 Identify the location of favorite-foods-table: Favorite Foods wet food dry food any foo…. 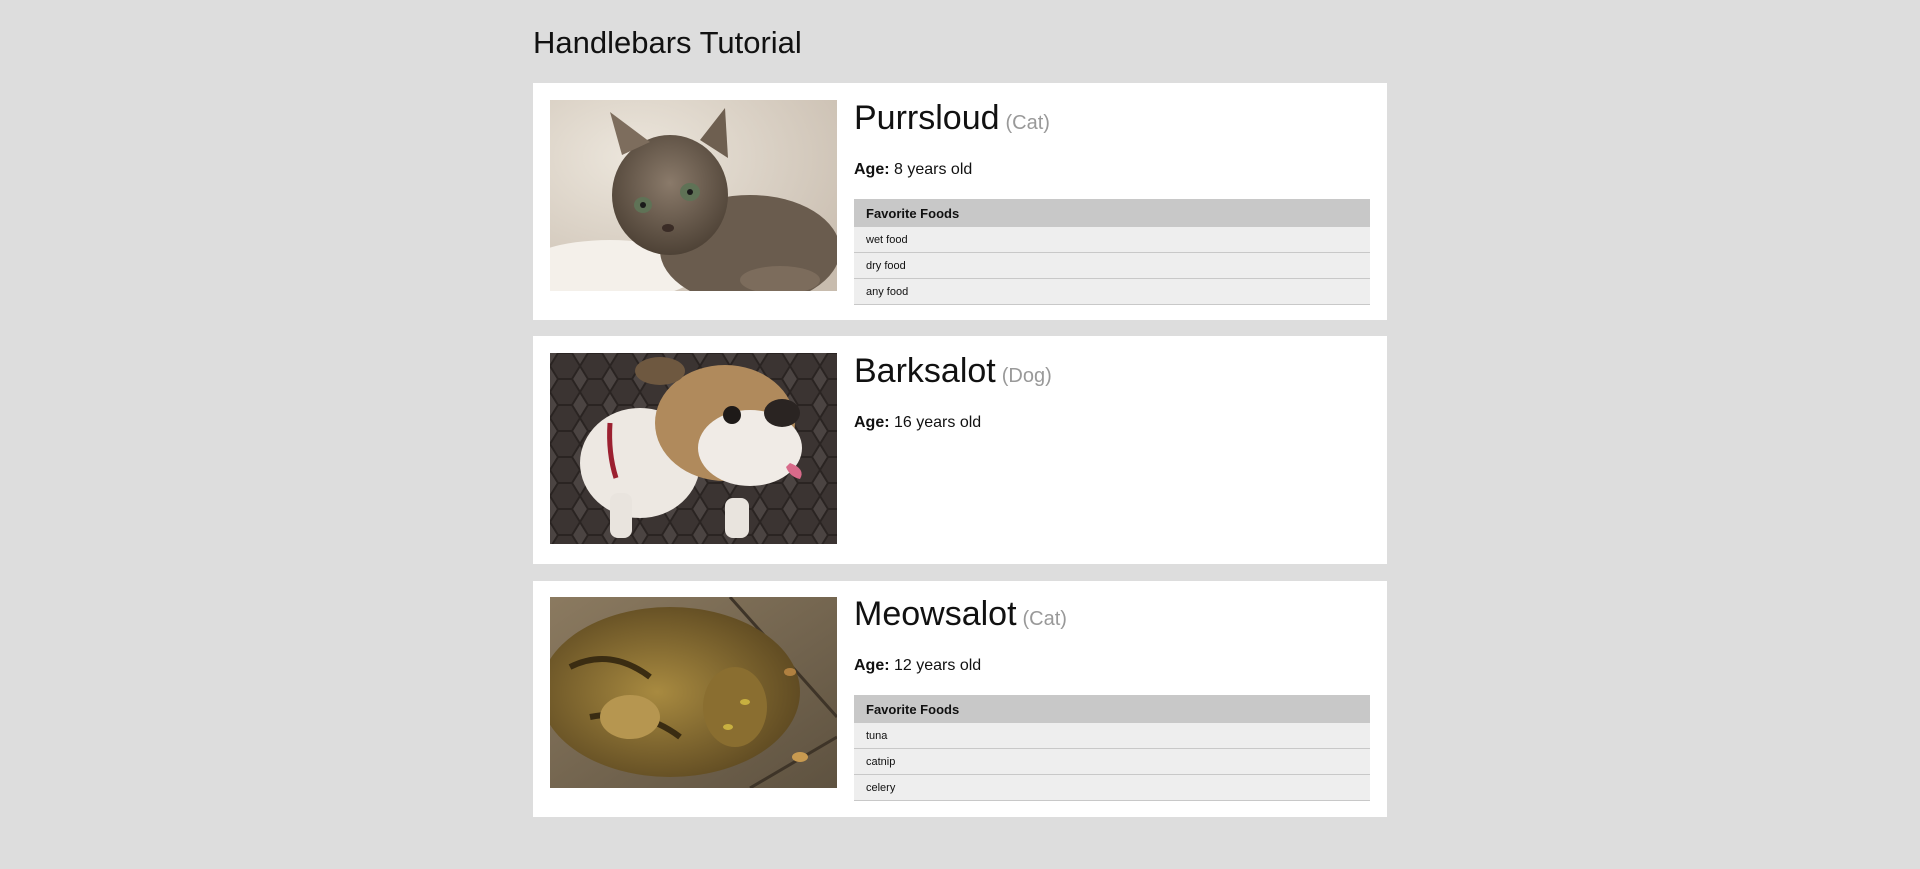
(1112, 252).